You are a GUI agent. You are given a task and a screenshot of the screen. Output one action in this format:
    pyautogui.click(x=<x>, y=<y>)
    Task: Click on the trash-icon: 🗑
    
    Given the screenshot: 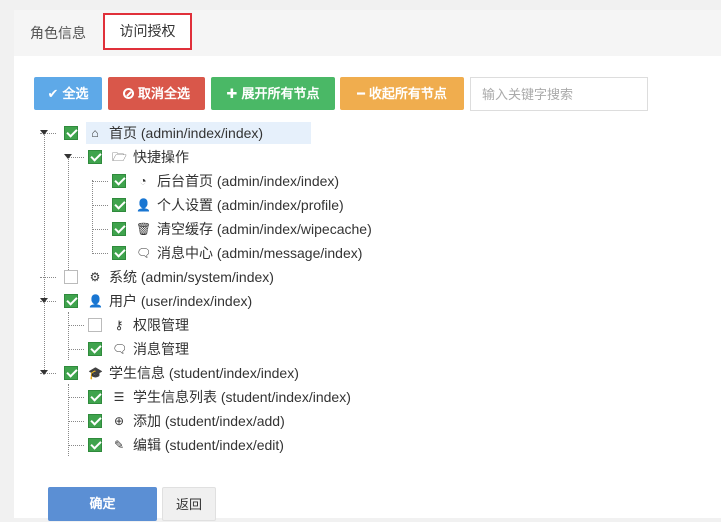 What is the action you would take?
    pyautogui.click(x=144, y=229)
    